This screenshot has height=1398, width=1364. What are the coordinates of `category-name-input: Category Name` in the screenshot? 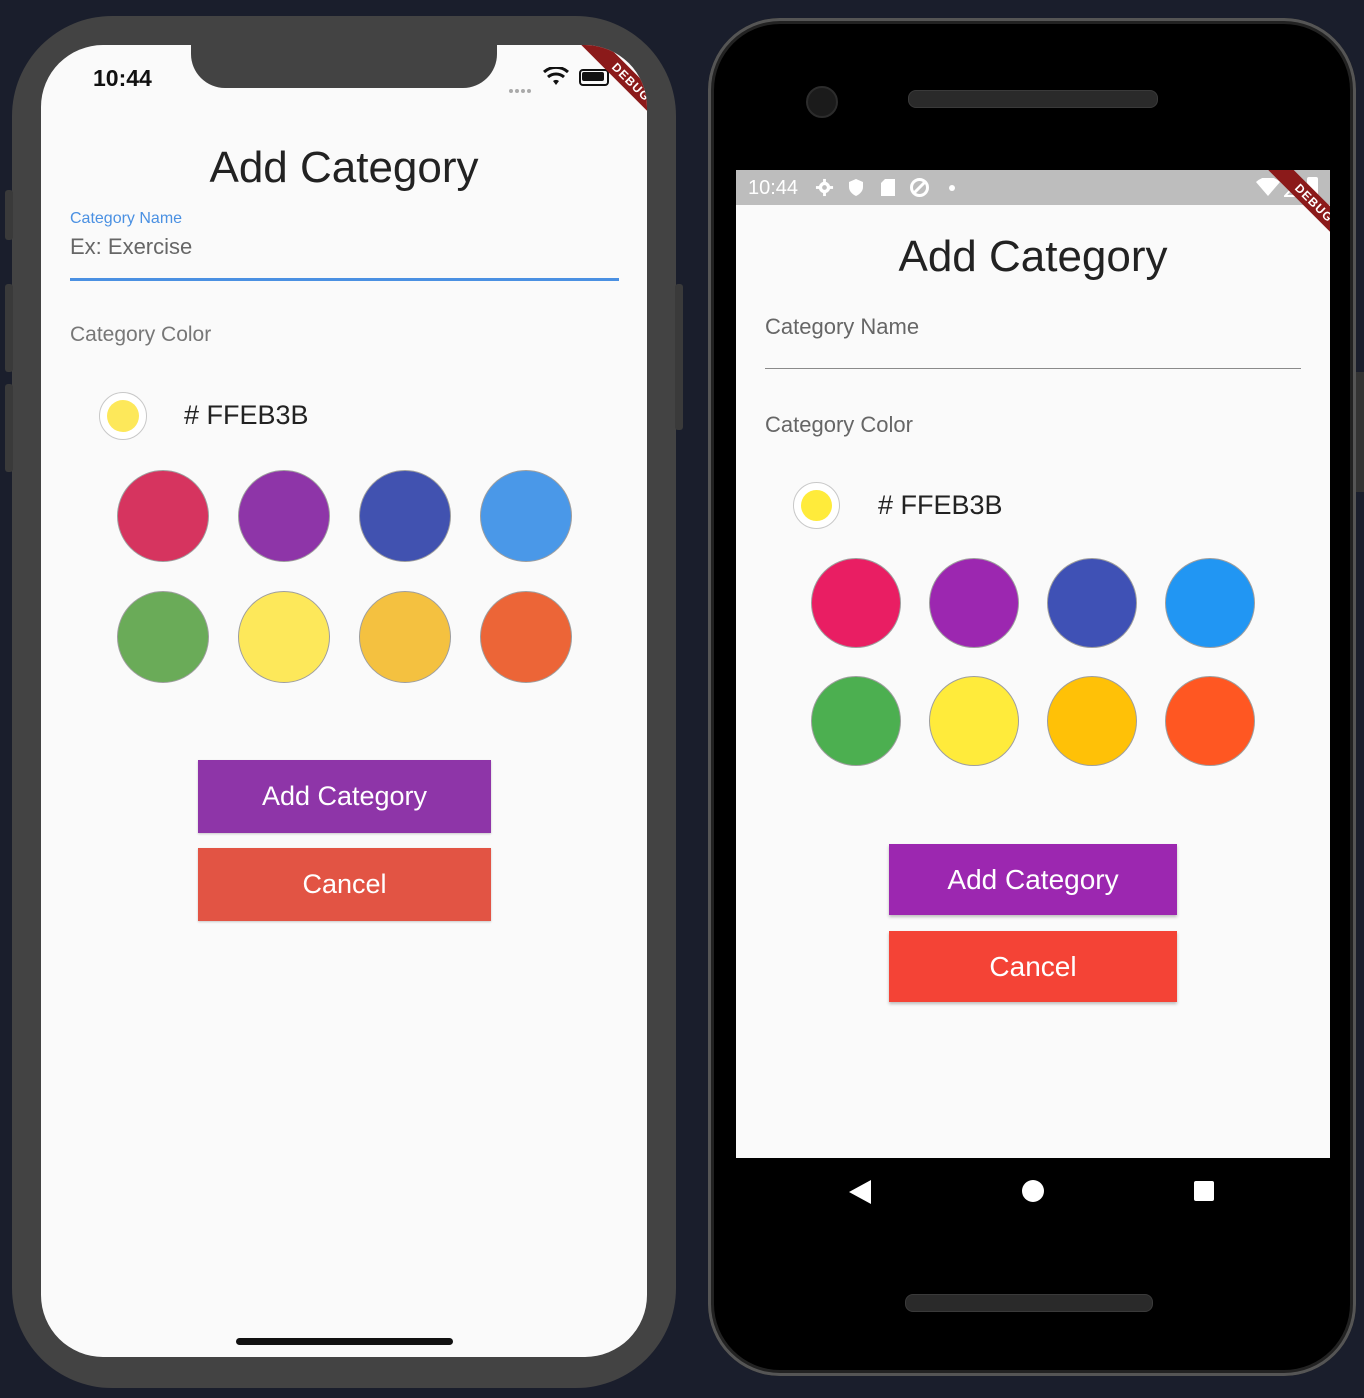 It's located at (1033, 339).